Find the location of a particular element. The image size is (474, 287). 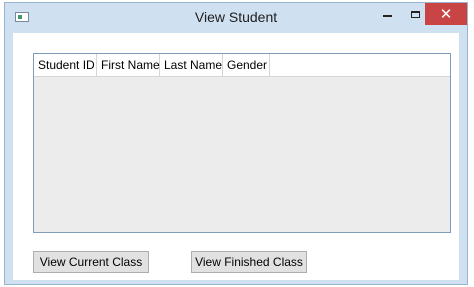

grid-header: Student ID First Name Last Name Gender is located at coordinates (242, 65).